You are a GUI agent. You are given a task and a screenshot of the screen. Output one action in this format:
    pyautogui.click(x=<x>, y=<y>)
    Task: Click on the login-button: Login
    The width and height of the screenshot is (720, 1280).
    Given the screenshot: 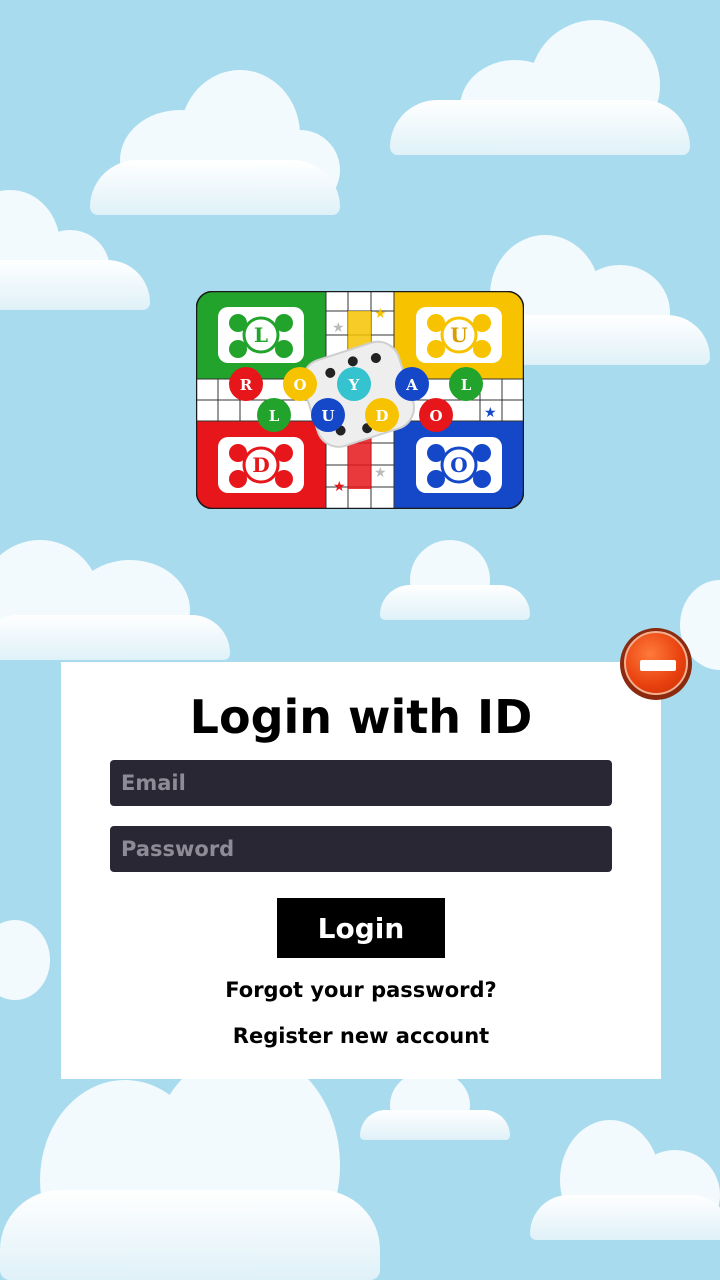 What is the action you would take?
    pyautogui.click(x=361, y=928)
    